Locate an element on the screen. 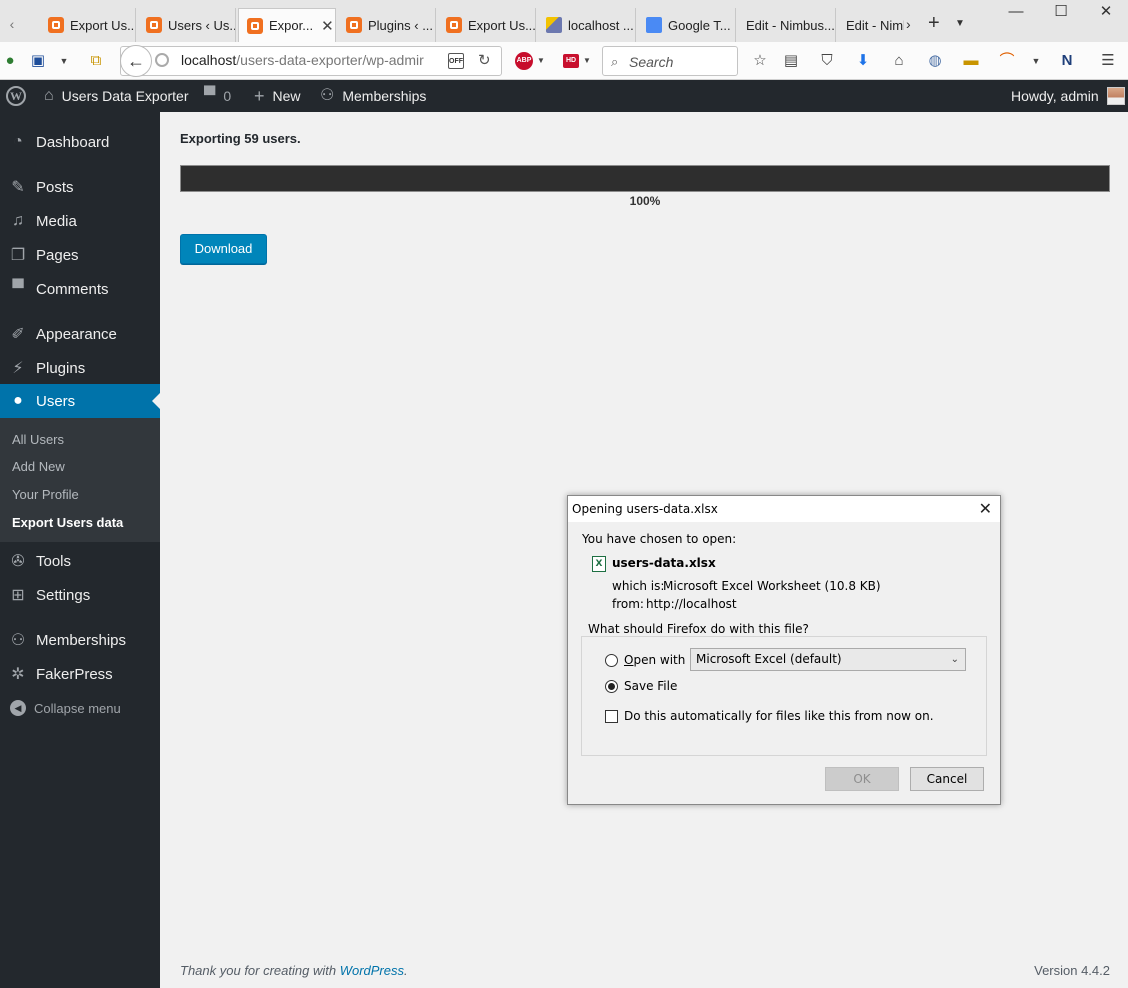  search-input: ⌕ Search is located at coordinates (670, 61).